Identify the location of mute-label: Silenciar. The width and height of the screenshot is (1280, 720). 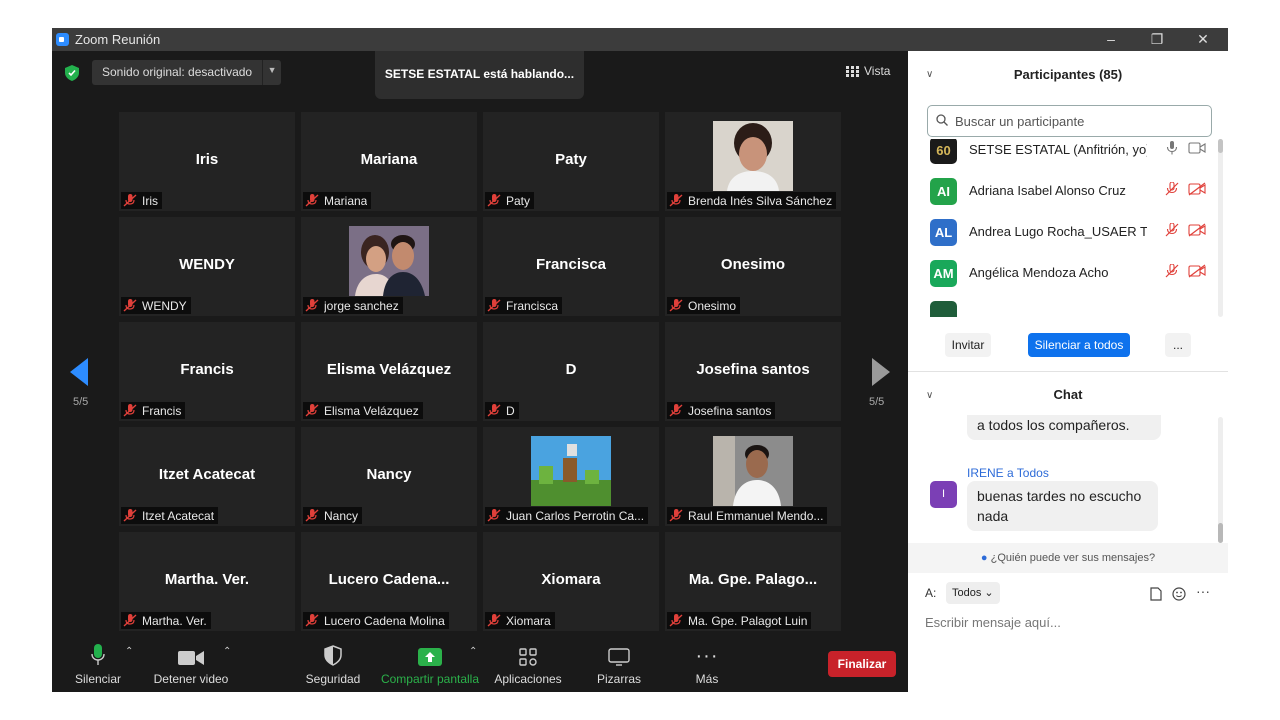
(98, 679).